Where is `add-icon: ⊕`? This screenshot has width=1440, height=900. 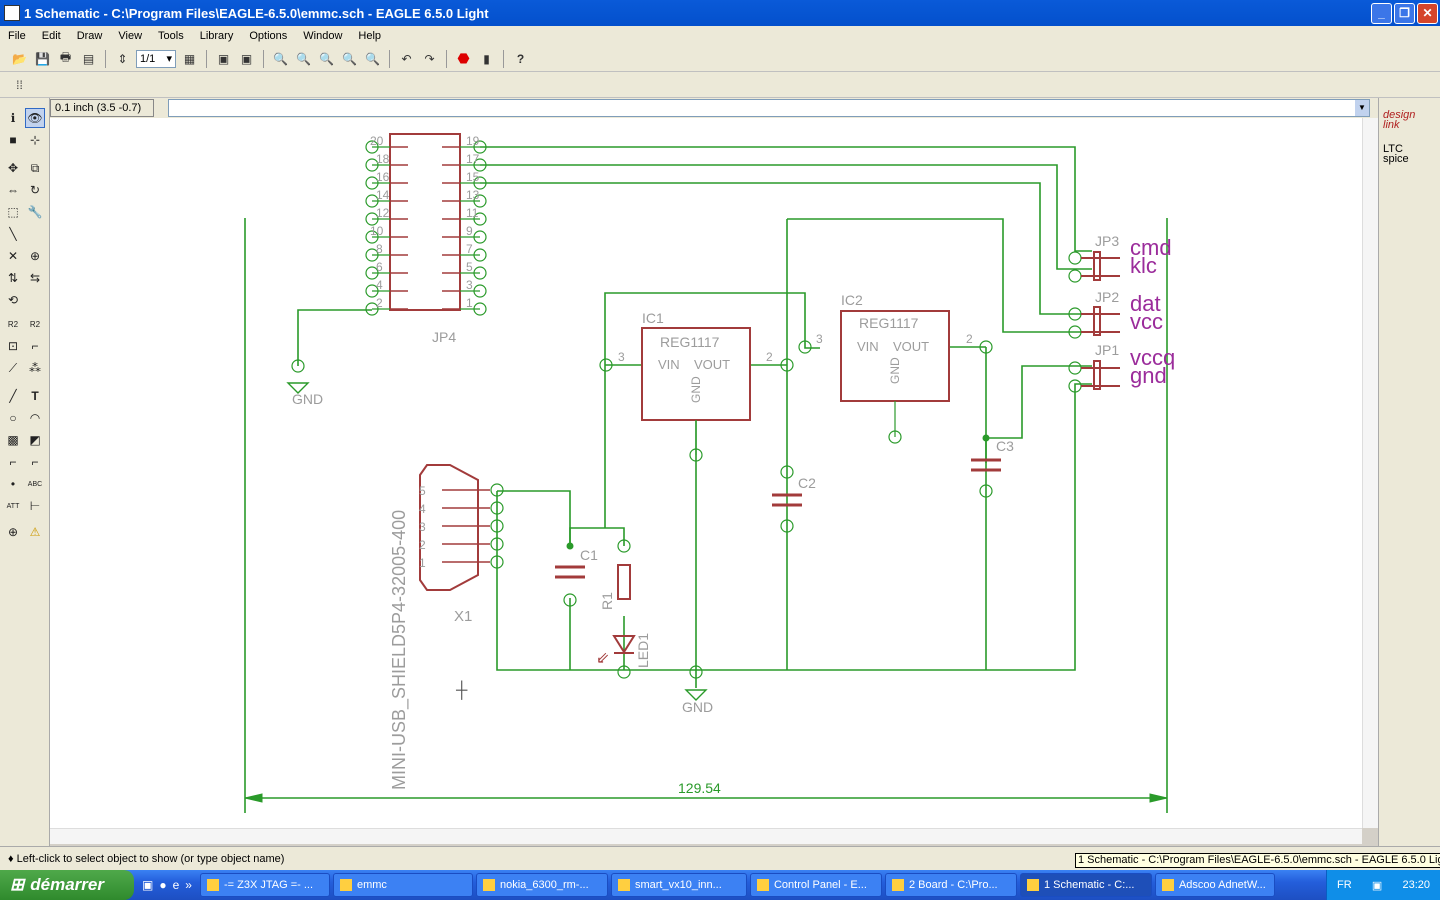
add-icon: ⊕ is located at coordinates (35, 256).